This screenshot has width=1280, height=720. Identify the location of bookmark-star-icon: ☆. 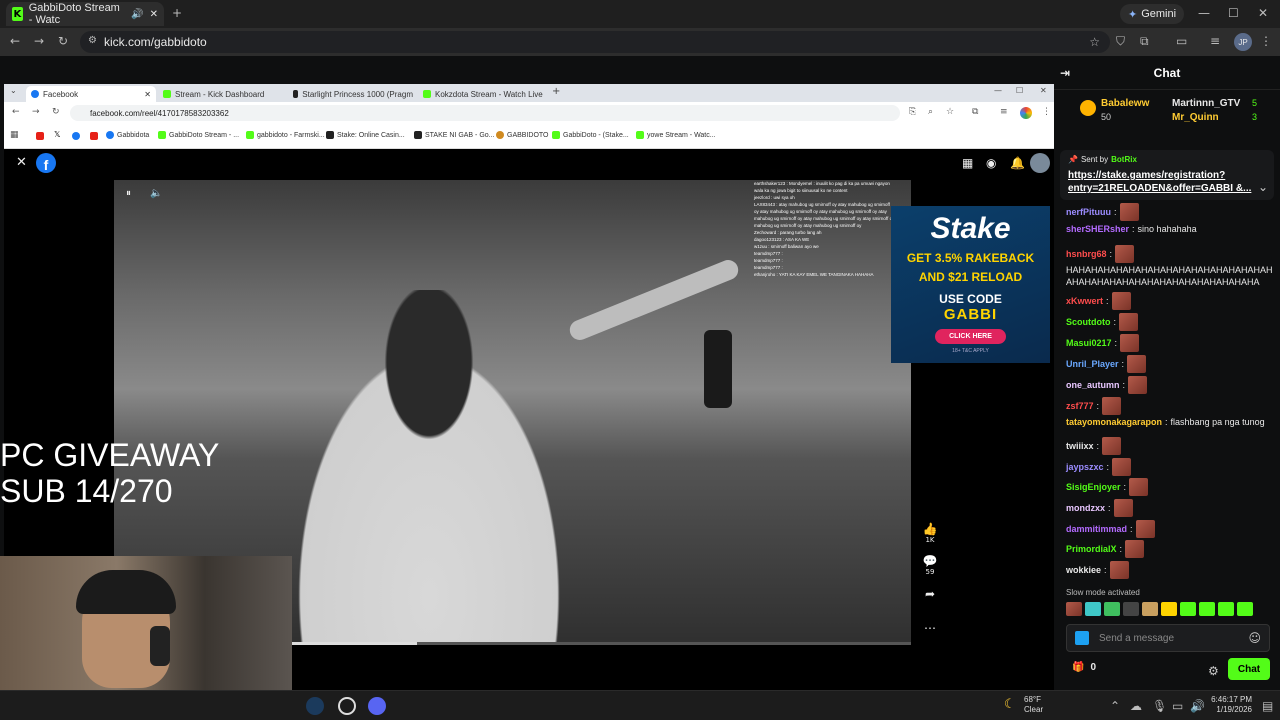
(1094, 42).